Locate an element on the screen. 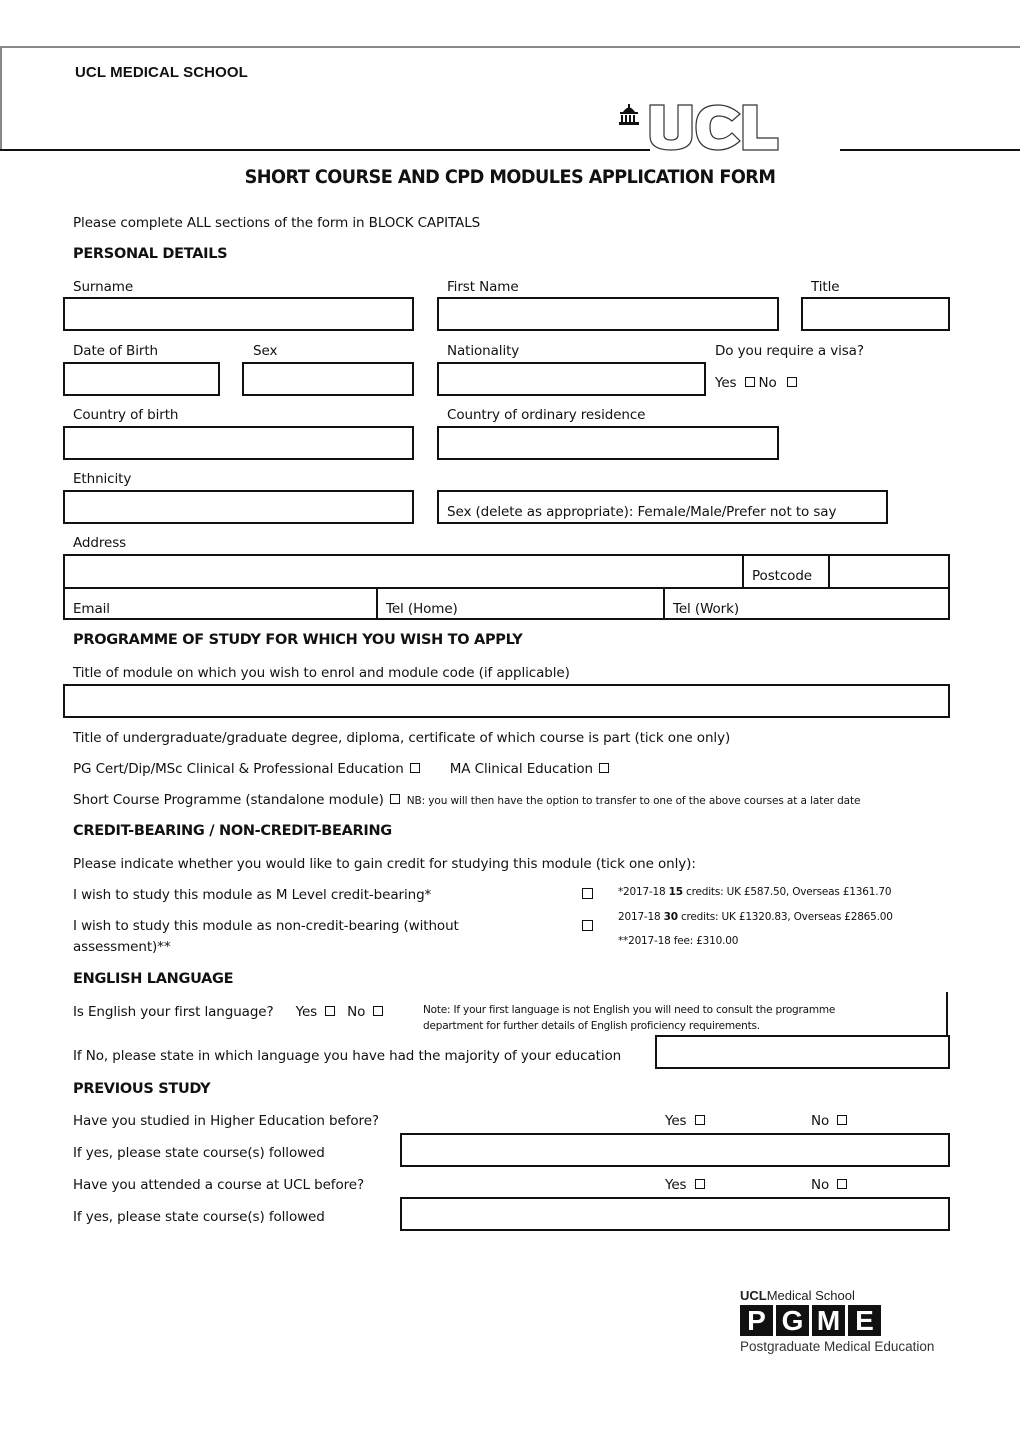  no-label: No is located at coordinates (820, 1121).